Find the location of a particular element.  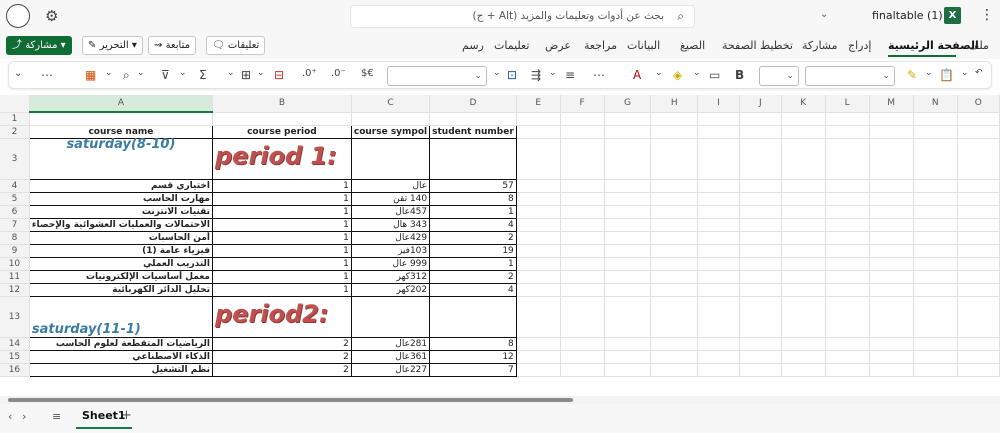

row-header: 15 is located at coordinates (15, 357).